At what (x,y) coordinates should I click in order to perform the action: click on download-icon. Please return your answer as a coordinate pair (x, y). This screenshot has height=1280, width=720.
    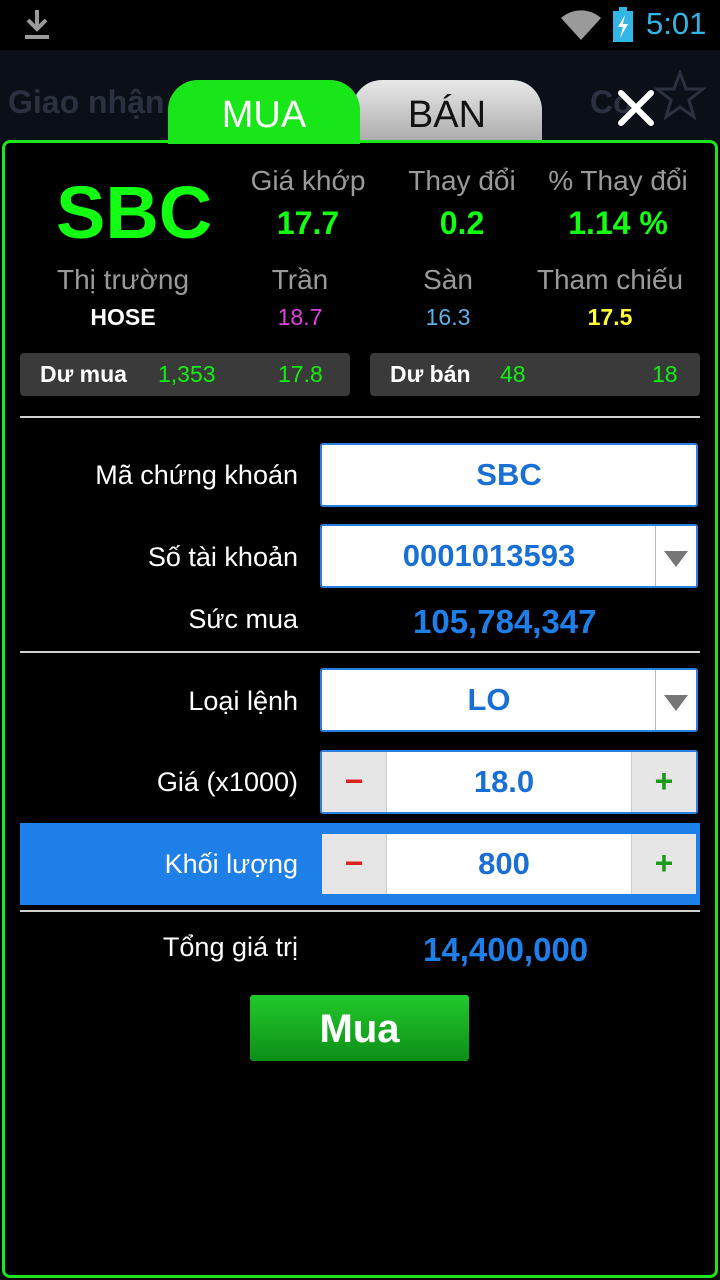
    Looking at the image, I should click on (37, 24).